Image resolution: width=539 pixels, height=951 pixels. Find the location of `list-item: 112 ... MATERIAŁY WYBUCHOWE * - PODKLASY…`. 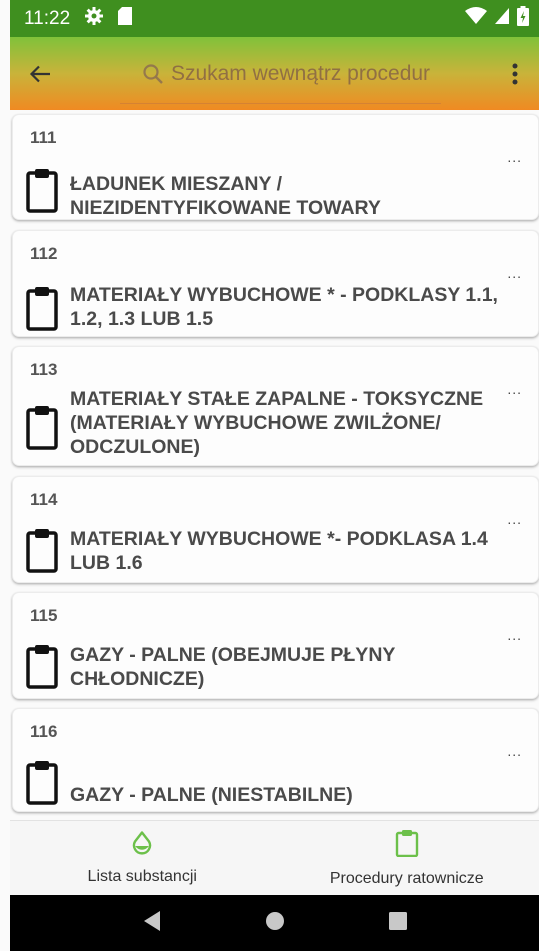

list-item: 112 ... MATERIAŁY WYBUCHOWE * - PODKLASY… is located at coordinates (275, 283).